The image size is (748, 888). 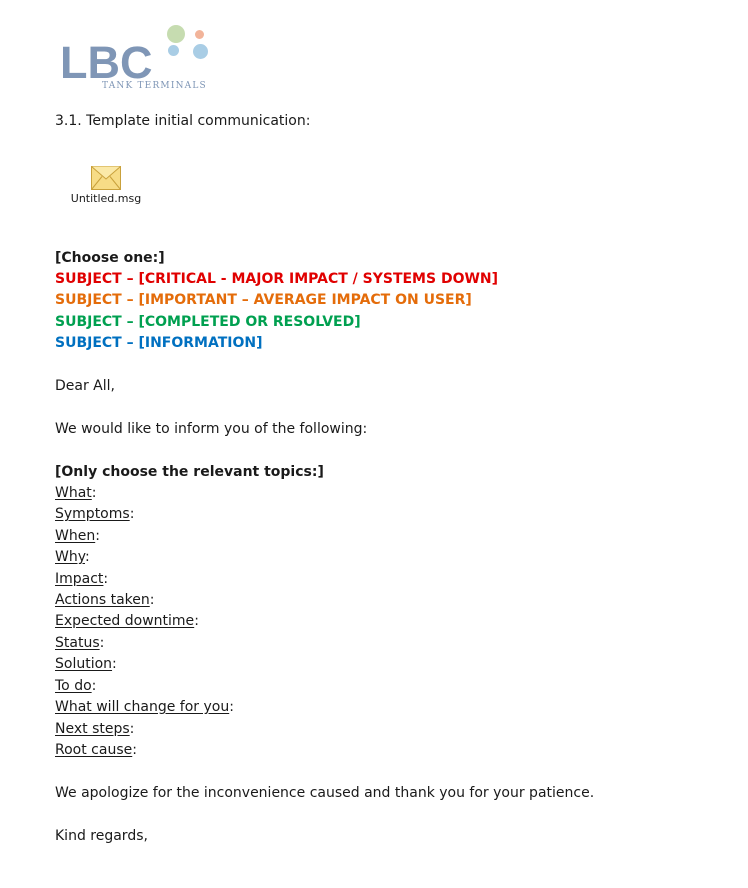 I want to click on topic-actions-taken: Actions taken:, so click(x=105, y=600).